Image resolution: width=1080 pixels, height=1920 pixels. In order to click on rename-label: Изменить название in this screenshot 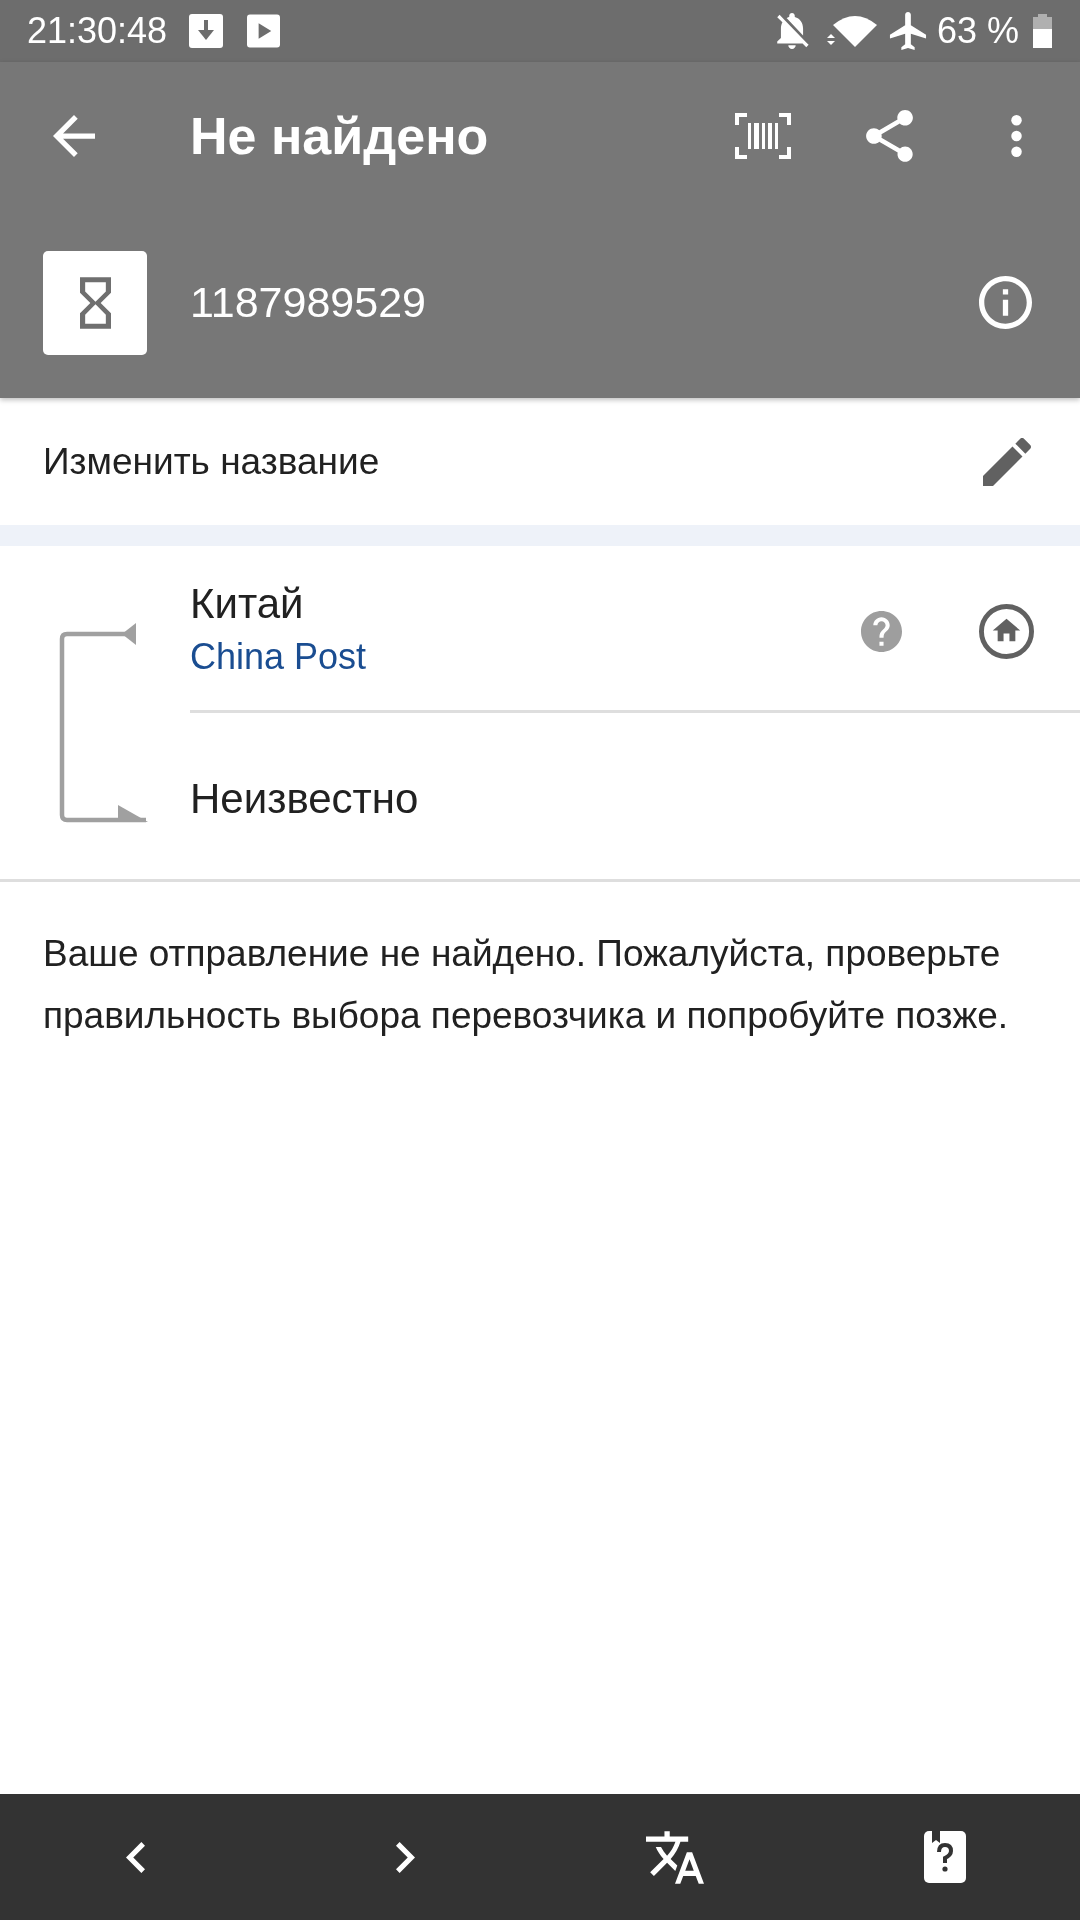, I will do `click(211, 461)`.